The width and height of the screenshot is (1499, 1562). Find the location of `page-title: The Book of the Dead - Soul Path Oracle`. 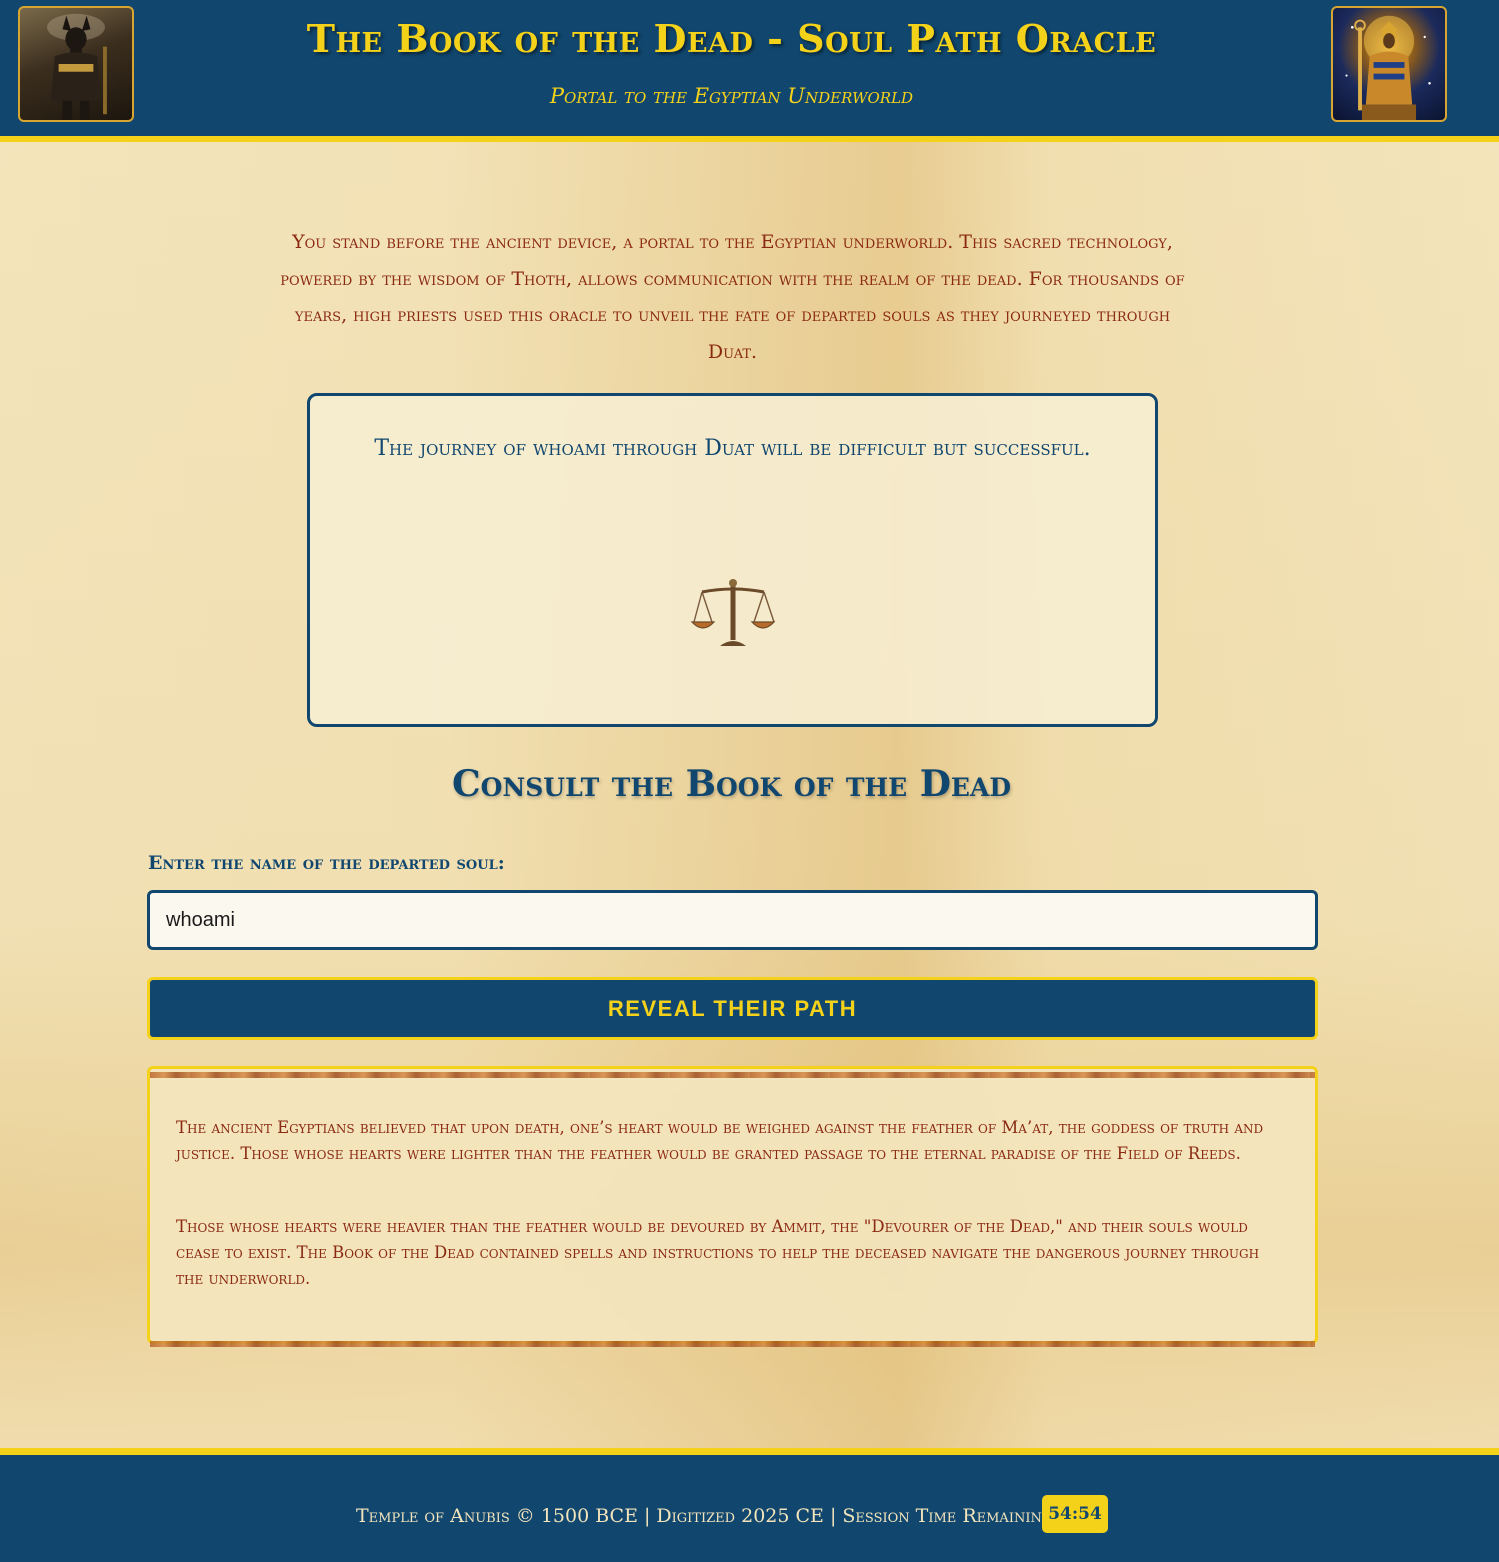

page-title: The Book of the Dead - Soul Path Oracle is located at coordinates (731, 38).